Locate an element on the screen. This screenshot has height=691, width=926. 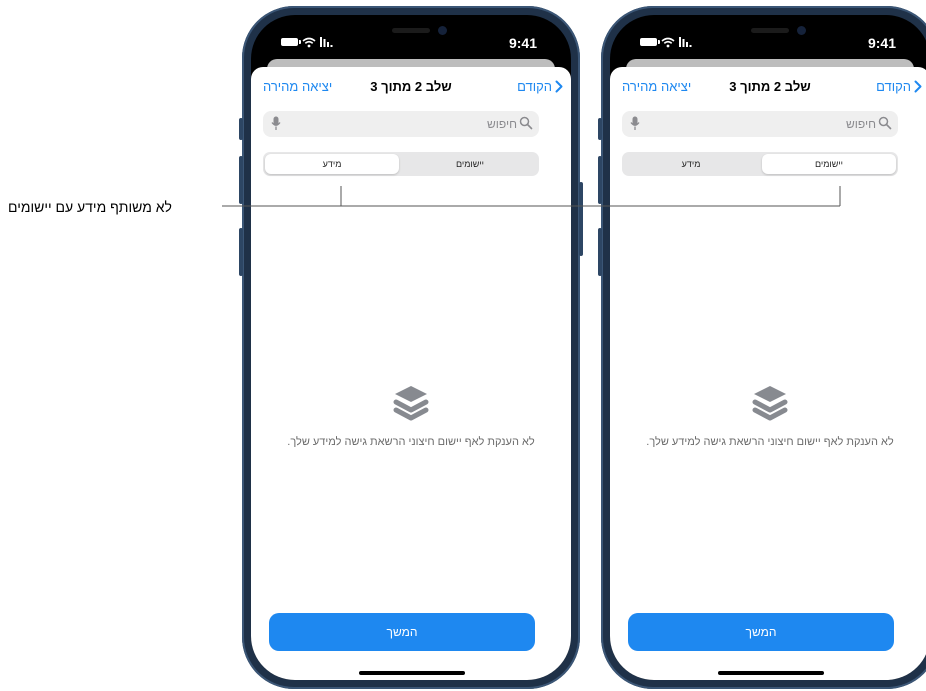
callout-label: לא משותף מידע עם יישומים is located at coordinates (90, 207).